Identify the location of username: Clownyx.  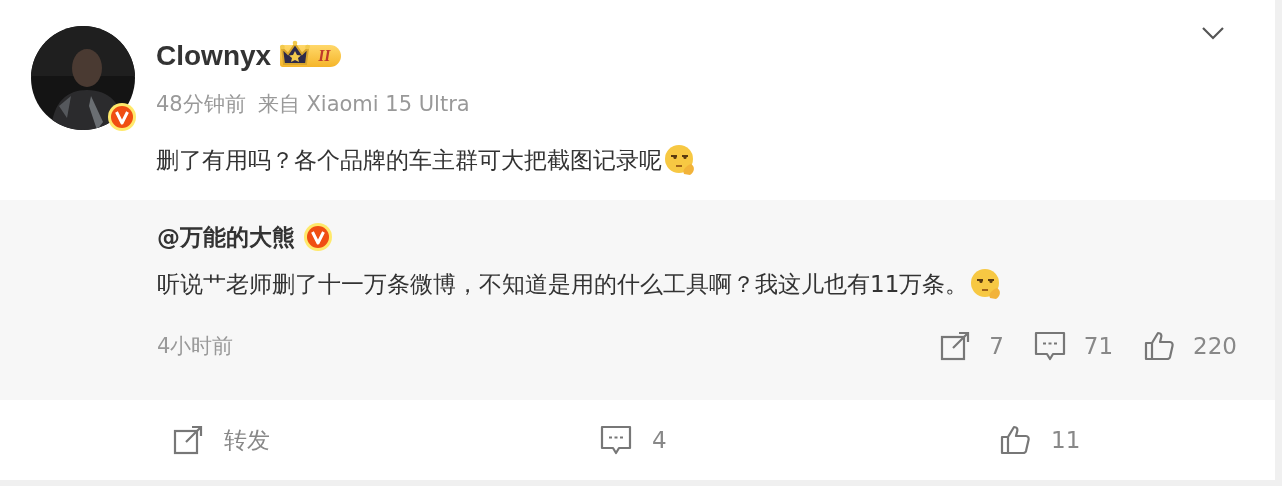
(214, 56).